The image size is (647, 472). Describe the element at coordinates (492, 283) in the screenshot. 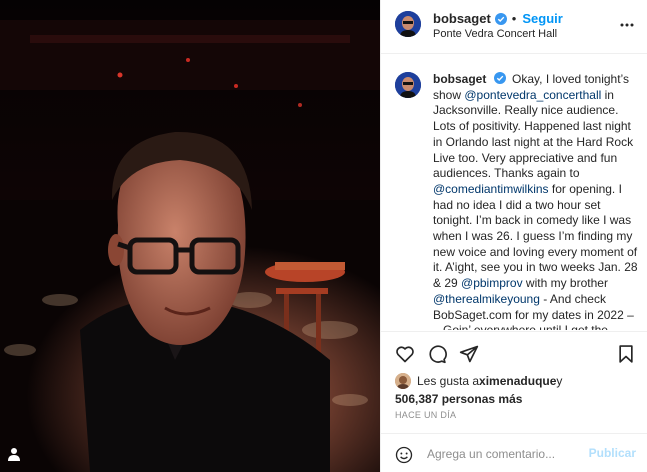

I see `mention-link: @pbimprov` at that location.